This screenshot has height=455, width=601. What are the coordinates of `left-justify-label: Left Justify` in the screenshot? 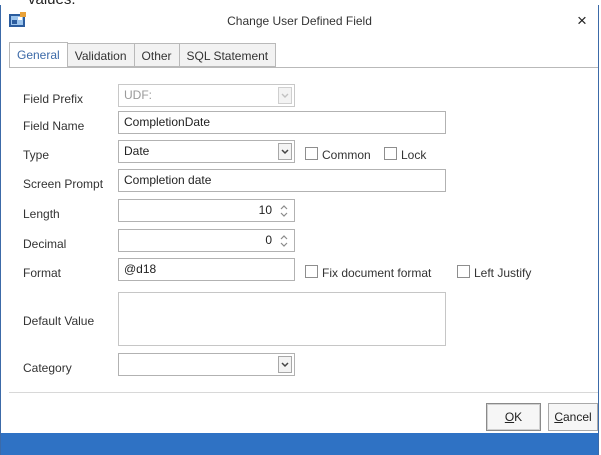 It's located at (503, 273).